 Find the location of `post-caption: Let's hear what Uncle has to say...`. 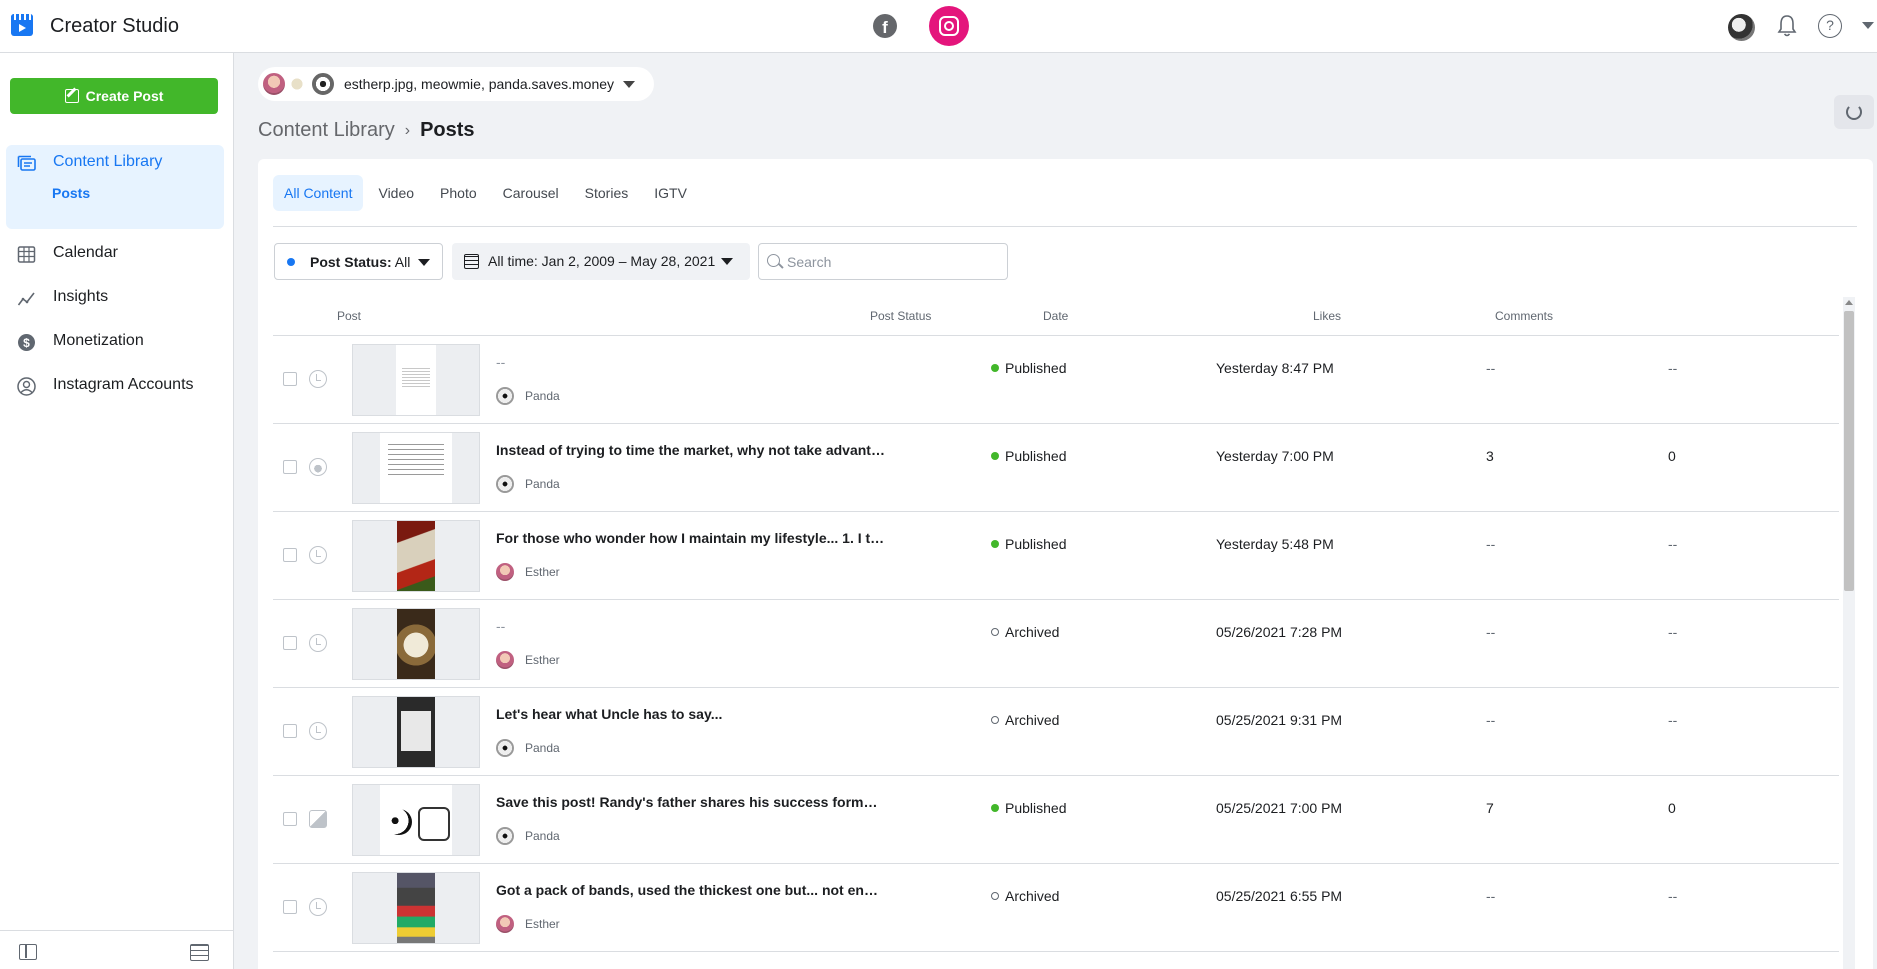

post-caption: Let's hear what Uncle has to say... is located at coordinates (691, 714).